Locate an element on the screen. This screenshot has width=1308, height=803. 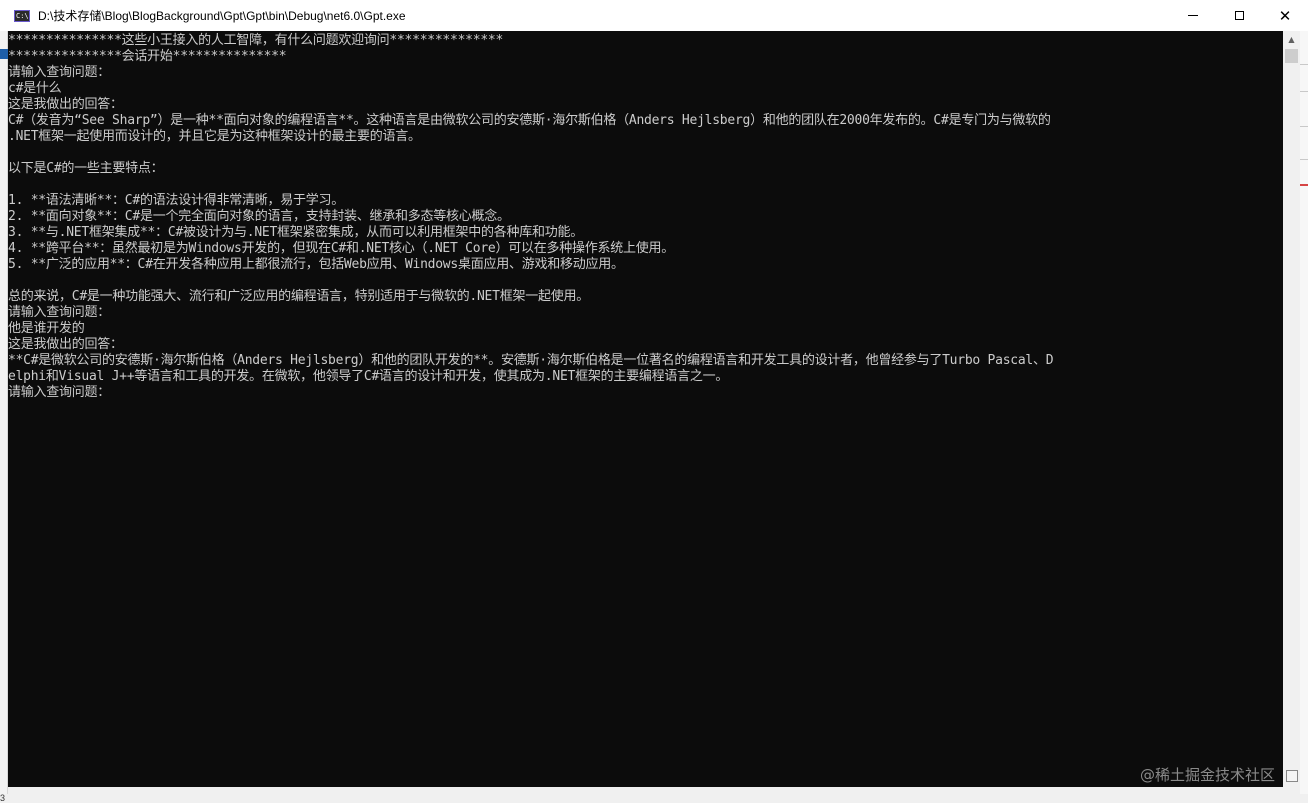
background-window-edge-right is located at coordinates (1304, 412).